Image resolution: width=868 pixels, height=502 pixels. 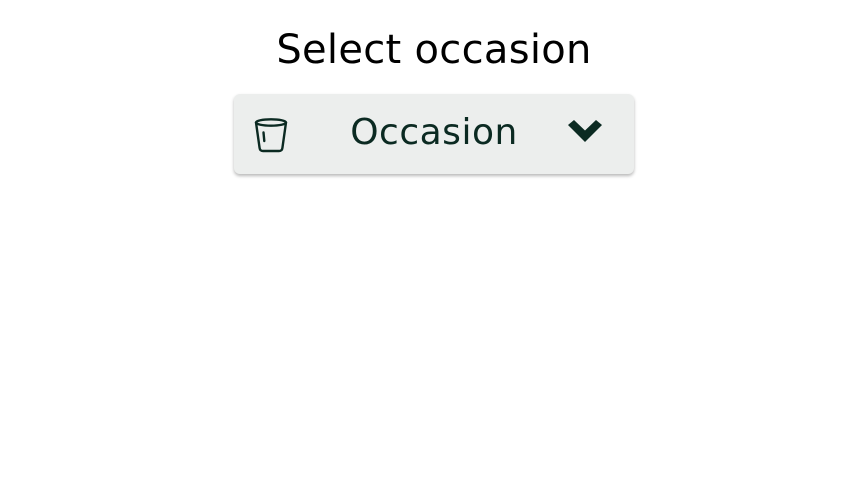 I want to click on page-title: Select occasion, so click(x=434, y=50).